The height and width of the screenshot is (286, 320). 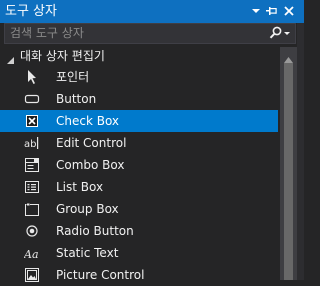 What do you see at coordinates (90, 165) in the screenshot?
I see `toolbox-item-label: Combo Box` at bounding box center [90, 165].